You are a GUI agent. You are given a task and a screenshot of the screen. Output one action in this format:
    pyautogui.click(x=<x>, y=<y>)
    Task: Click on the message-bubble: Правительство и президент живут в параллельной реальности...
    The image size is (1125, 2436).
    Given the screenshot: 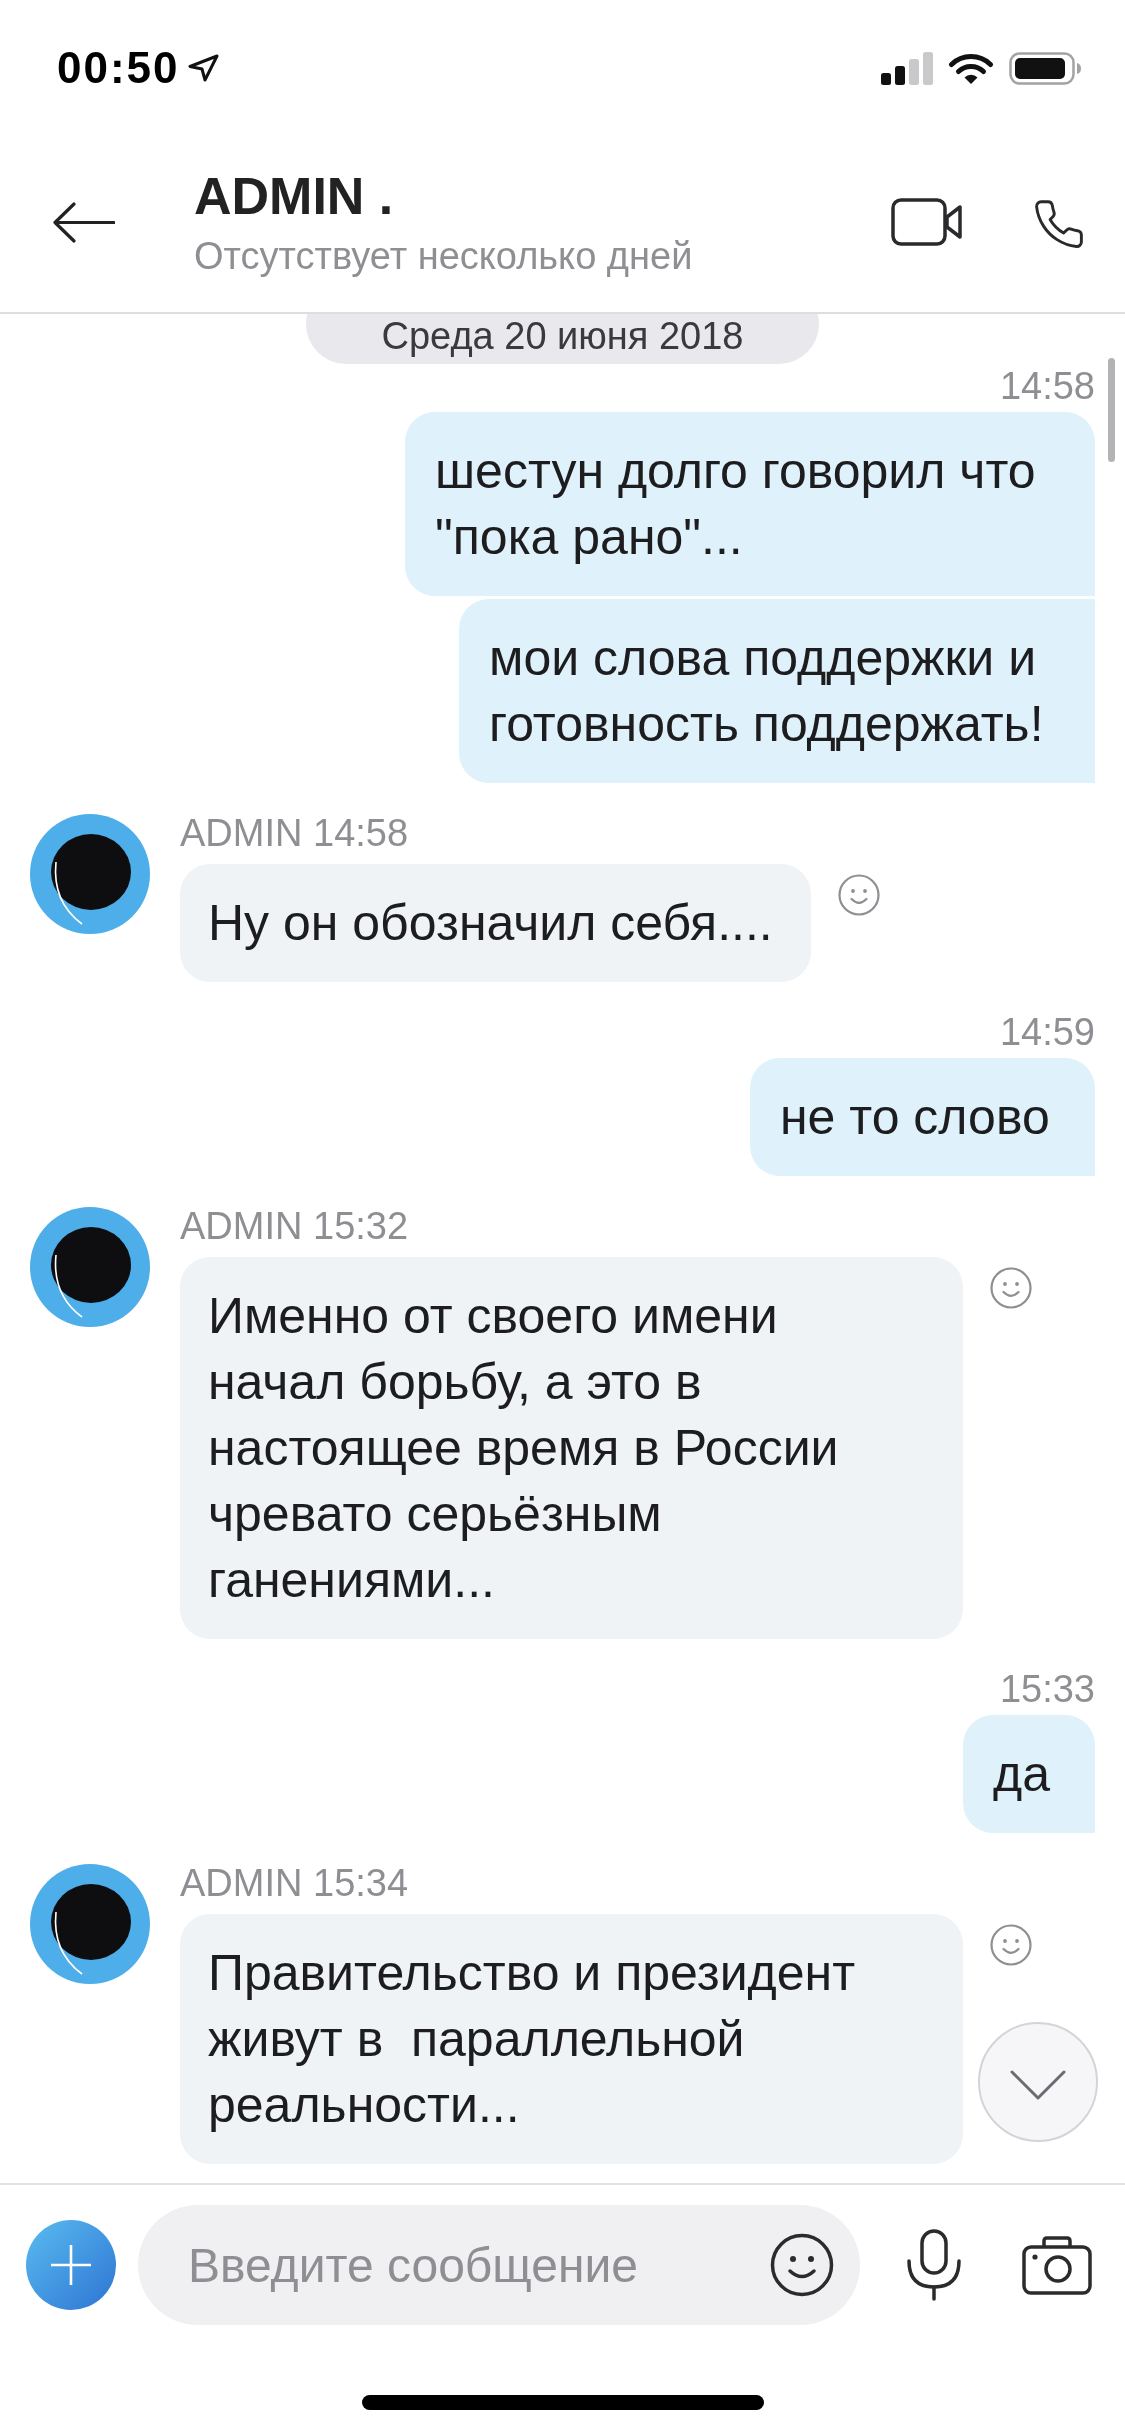 What is the action you would take?
    pyautogui.click(x=571, y=2039)
    